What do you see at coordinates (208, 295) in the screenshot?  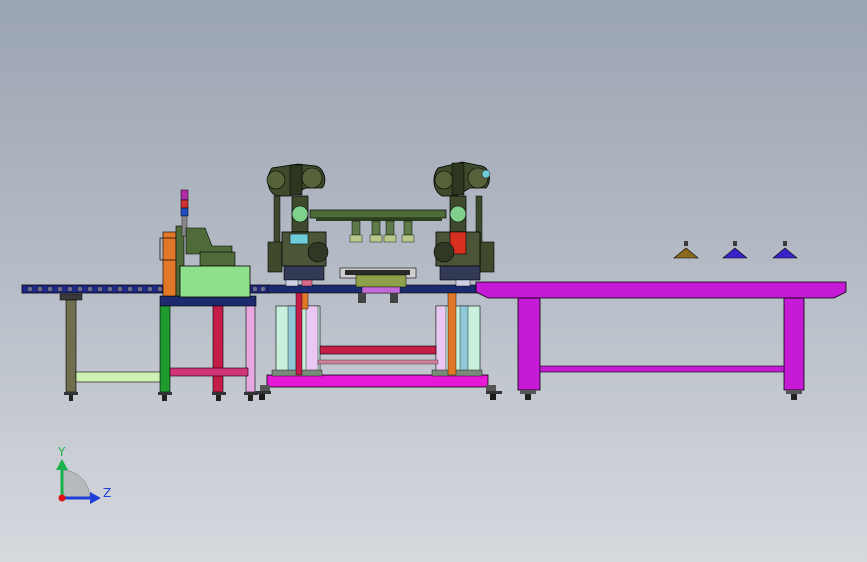 I see `loading-station` at bounding box center [208, 295].